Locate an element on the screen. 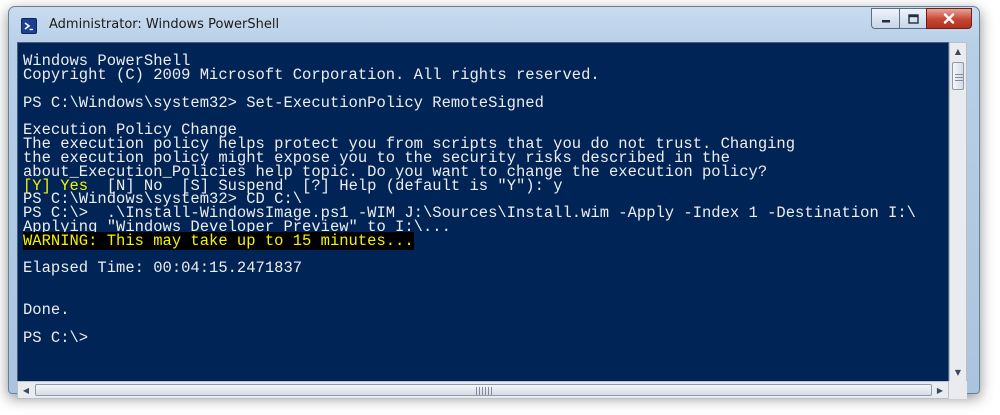 Image resolution: width=1000 pixels, height=415 pixels. scroll-up-button: ▲ is located at coordinates (958, 51).